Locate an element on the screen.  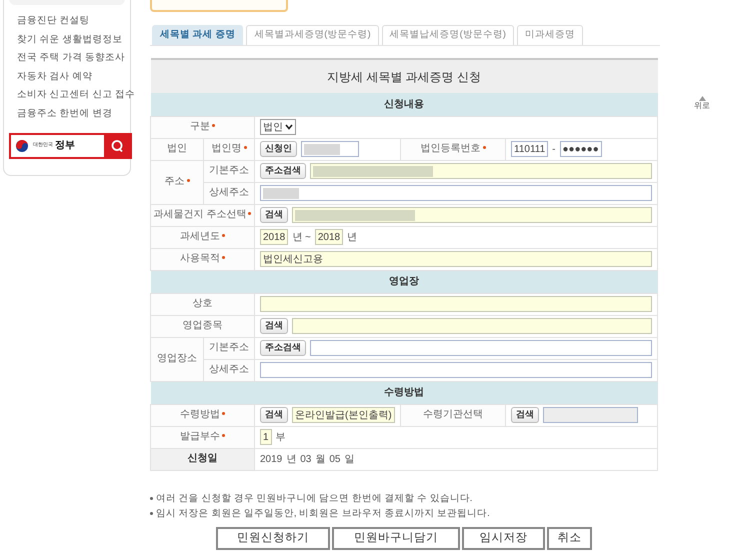
search-button: 신청인 is located at coordinates (278, 149).